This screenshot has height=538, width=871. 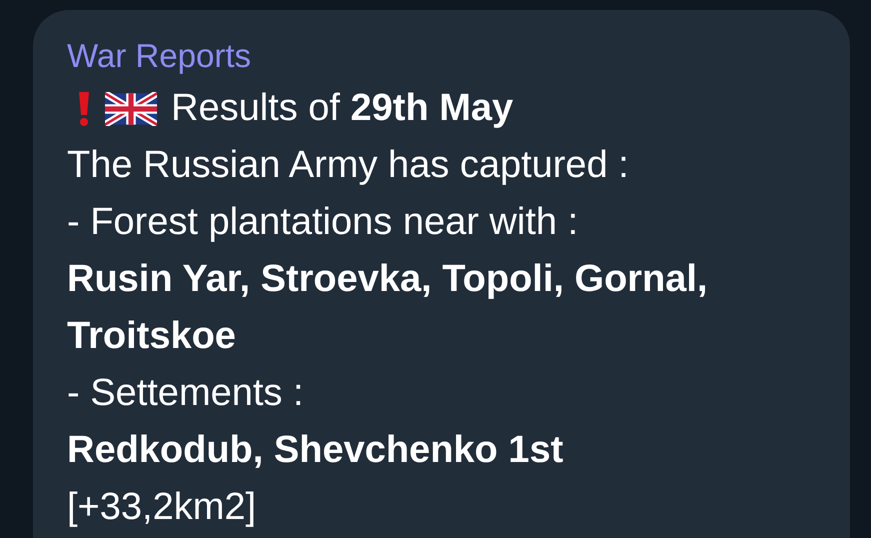 What do you see at coordinates (162, 507) in the screenshot?
I see `message-line: [+33,2km2]` at bounding box center [162, 507].